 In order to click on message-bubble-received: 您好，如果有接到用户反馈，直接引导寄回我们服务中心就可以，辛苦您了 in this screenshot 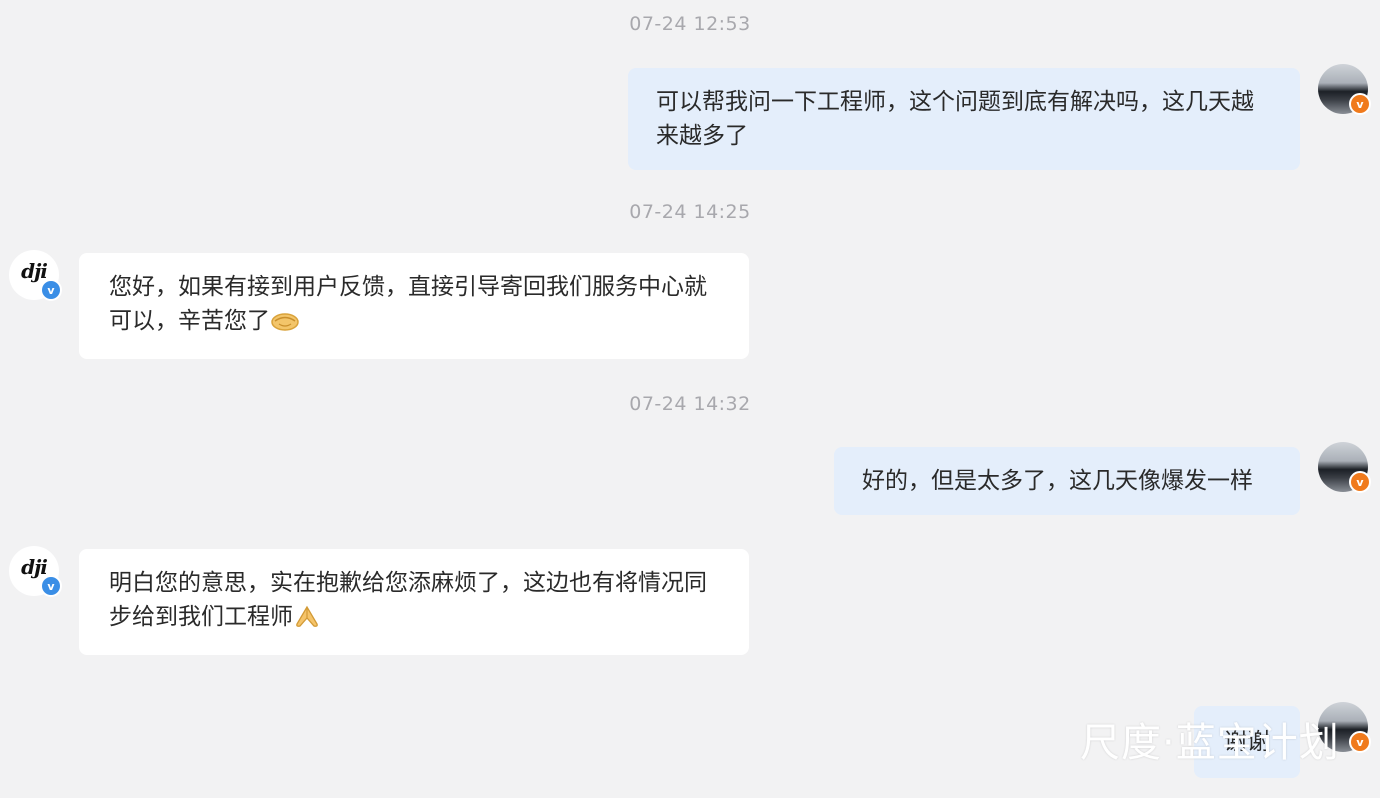, I will do `click(414, 306)`.